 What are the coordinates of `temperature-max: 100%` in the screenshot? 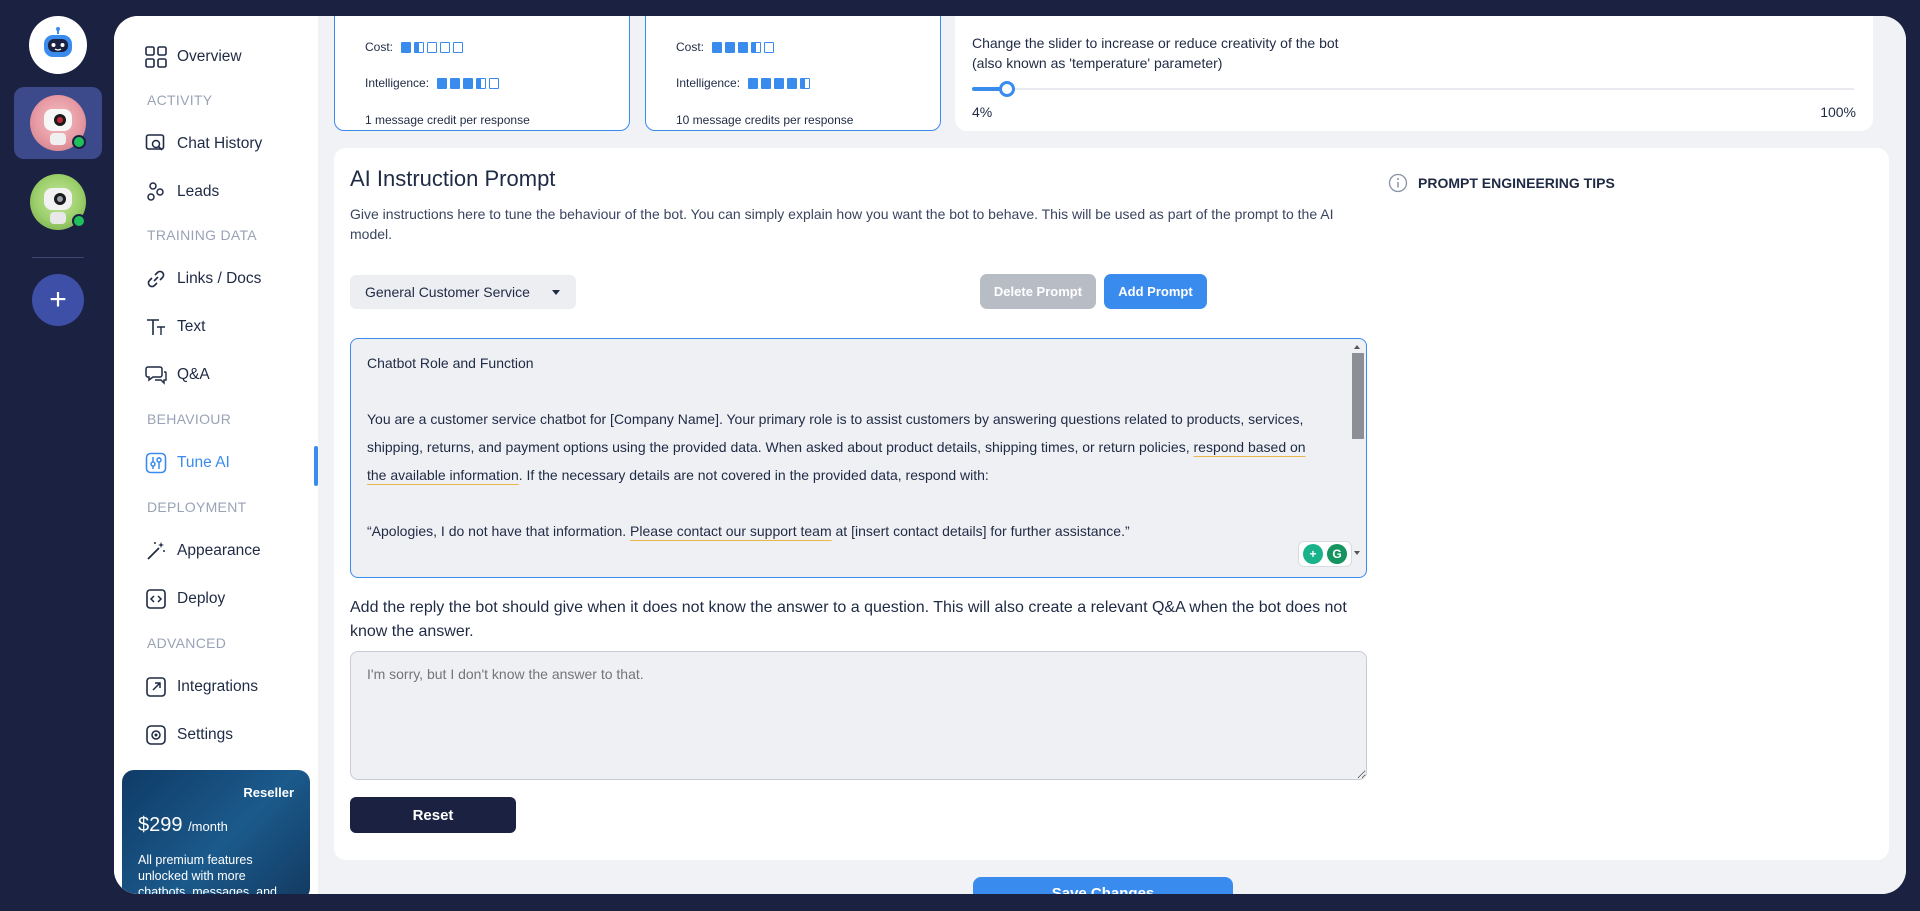 It's located at (1838, 112).